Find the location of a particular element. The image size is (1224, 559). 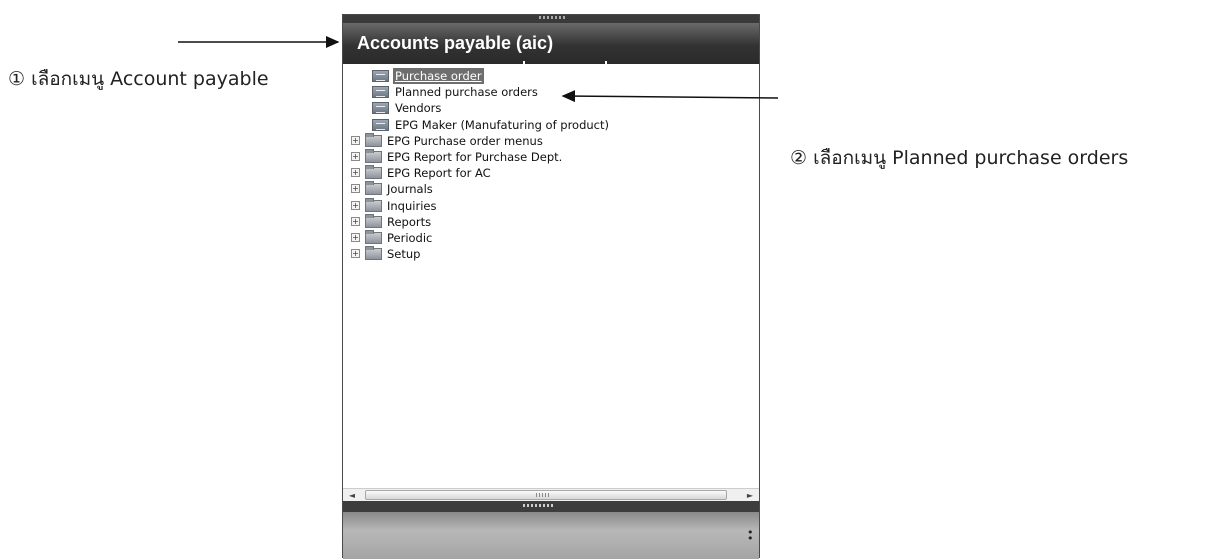

arrow-to-planned-orders is located at coordinates (670, 96).